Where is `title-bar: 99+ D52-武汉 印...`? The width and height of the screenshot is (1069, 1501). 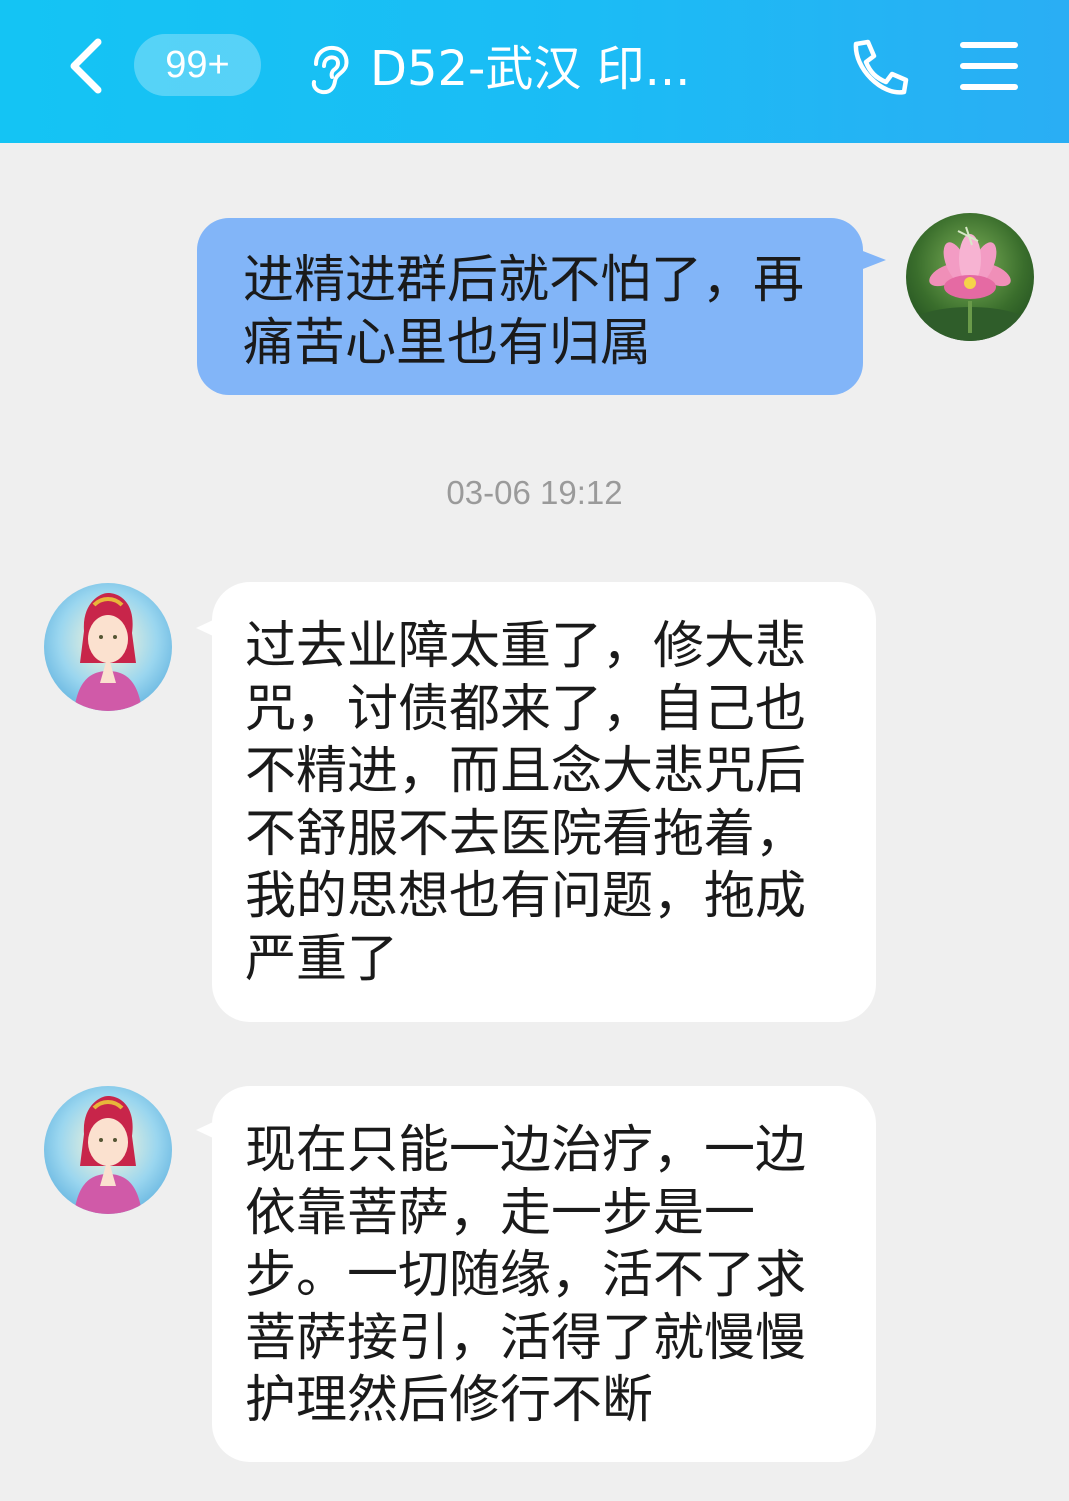 title-bar: 99+ D52-武汉 印... is located at coordinates (534, 71).